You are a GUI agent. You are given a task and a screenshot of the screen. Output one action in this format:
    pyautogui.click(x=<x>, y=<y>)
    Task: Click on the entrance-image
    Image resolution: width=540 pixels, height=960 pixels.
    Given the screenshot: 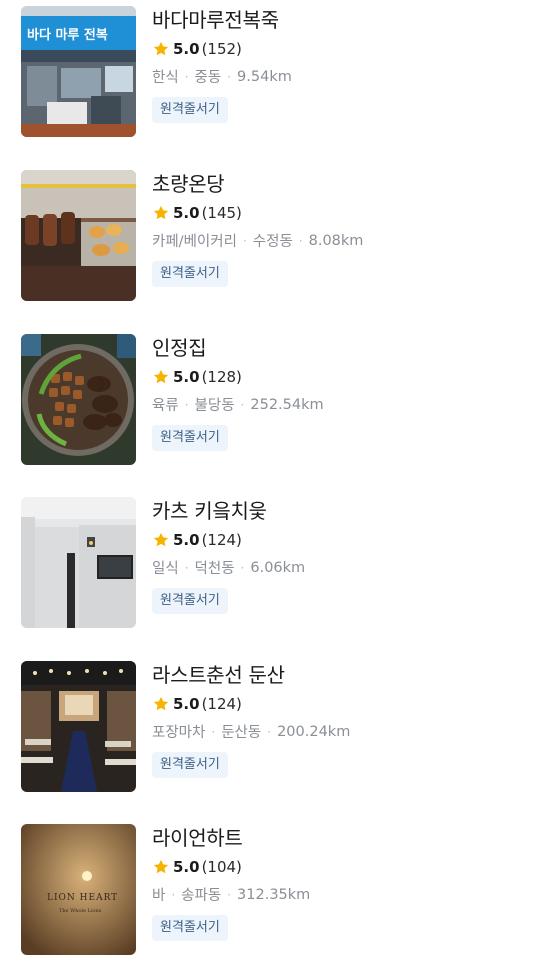 What is the action you would take?
    pyautogui.click(x=78, y=562)
    